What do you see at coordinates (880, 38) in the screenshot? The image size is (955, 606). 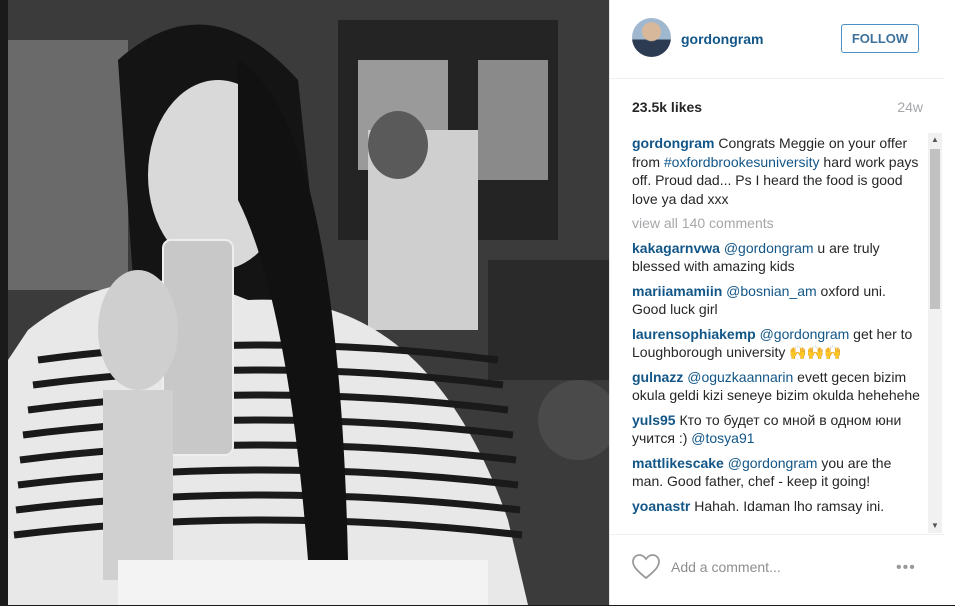 I see `follow-button: FOLLOW` at bounding box center [880, 38].